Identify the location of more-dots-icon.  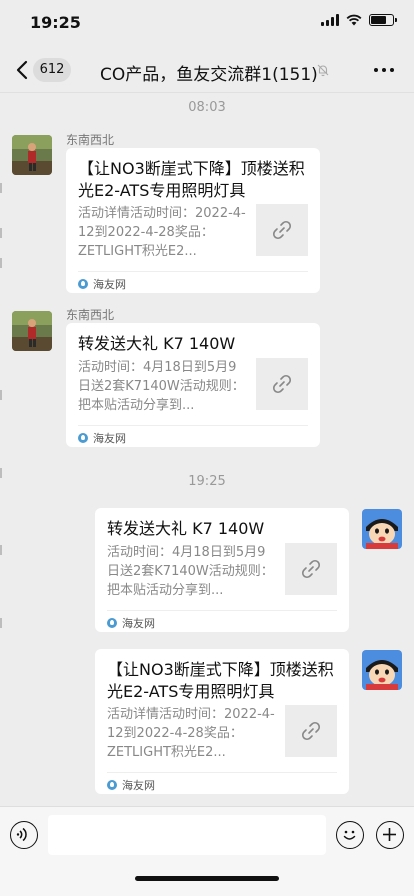
(384, 70).